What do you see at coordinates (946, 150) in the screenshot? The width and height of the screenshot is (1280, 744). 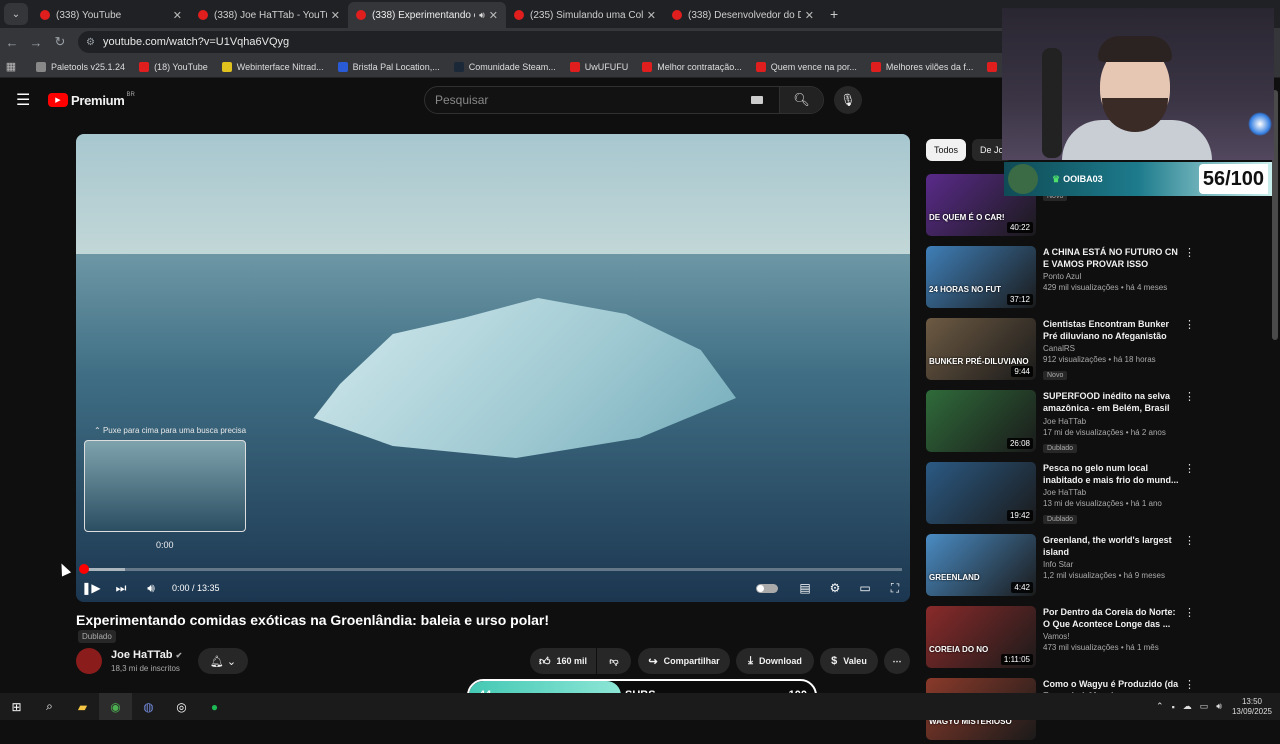 I see `chip-all: Todos` at bounding box center [946, 150].